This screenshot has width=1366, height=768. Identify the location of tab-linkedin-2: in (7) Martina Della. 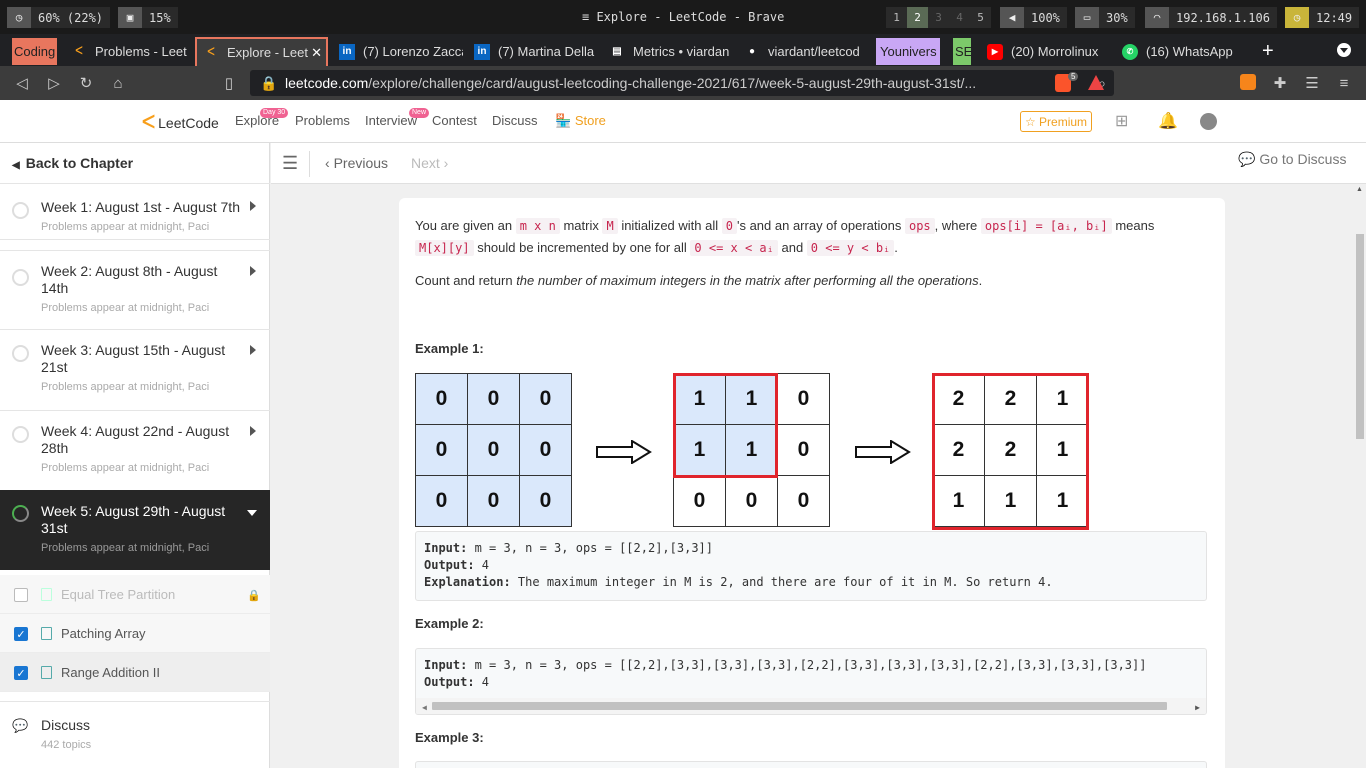
(533, 51).